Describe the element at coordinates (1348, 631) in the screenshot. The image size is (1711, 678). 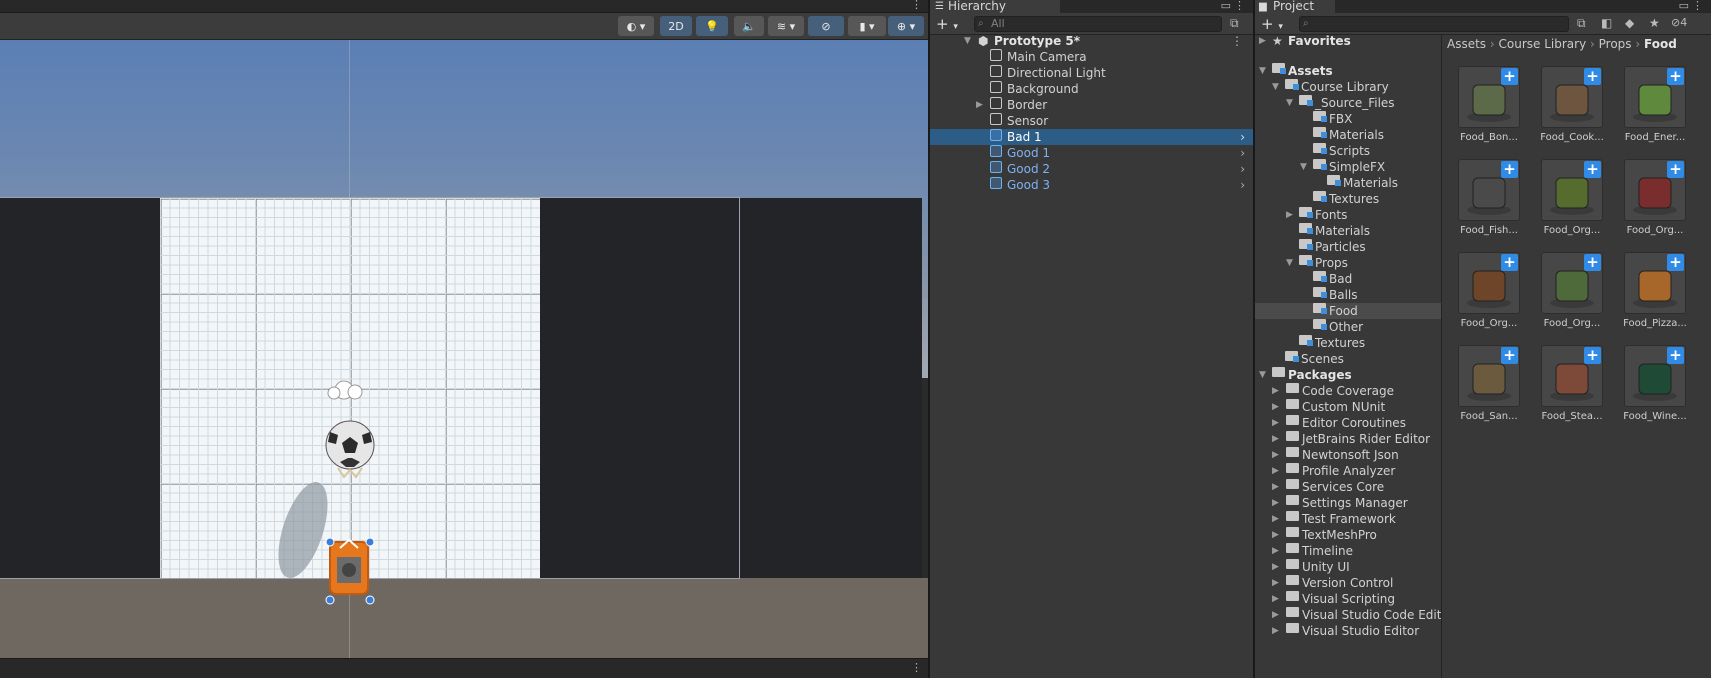
I see `tree-item-package: ▶ Visual Studio Editor` at that location.